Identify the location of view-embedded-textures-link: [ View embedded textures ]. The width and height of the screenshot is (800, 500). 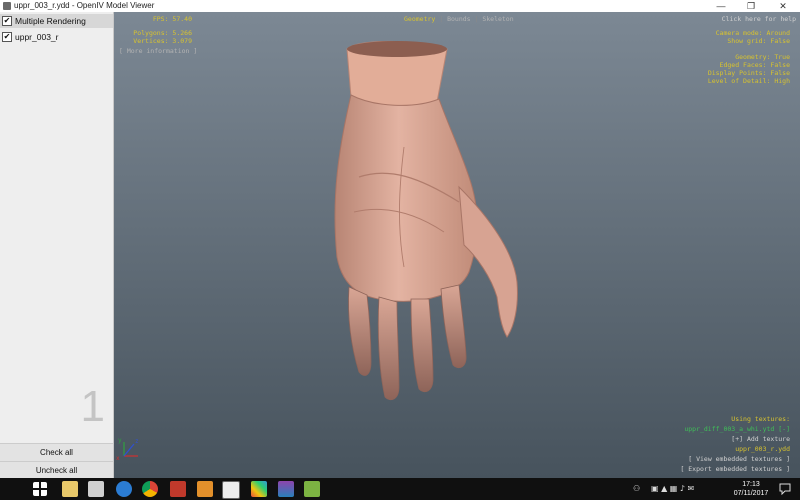
(739, 459).